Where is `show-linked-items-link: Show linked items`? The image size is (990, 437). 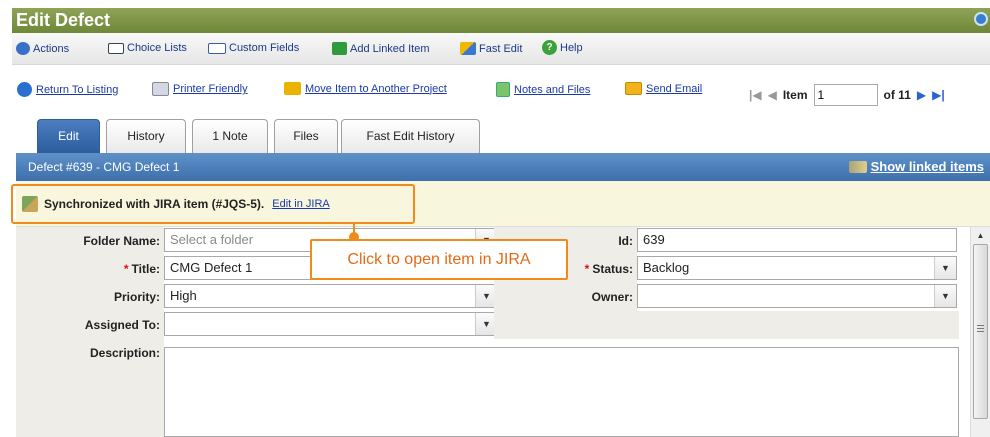 show-linked-items-link: Show linked items is located at coordinates (916, 167).